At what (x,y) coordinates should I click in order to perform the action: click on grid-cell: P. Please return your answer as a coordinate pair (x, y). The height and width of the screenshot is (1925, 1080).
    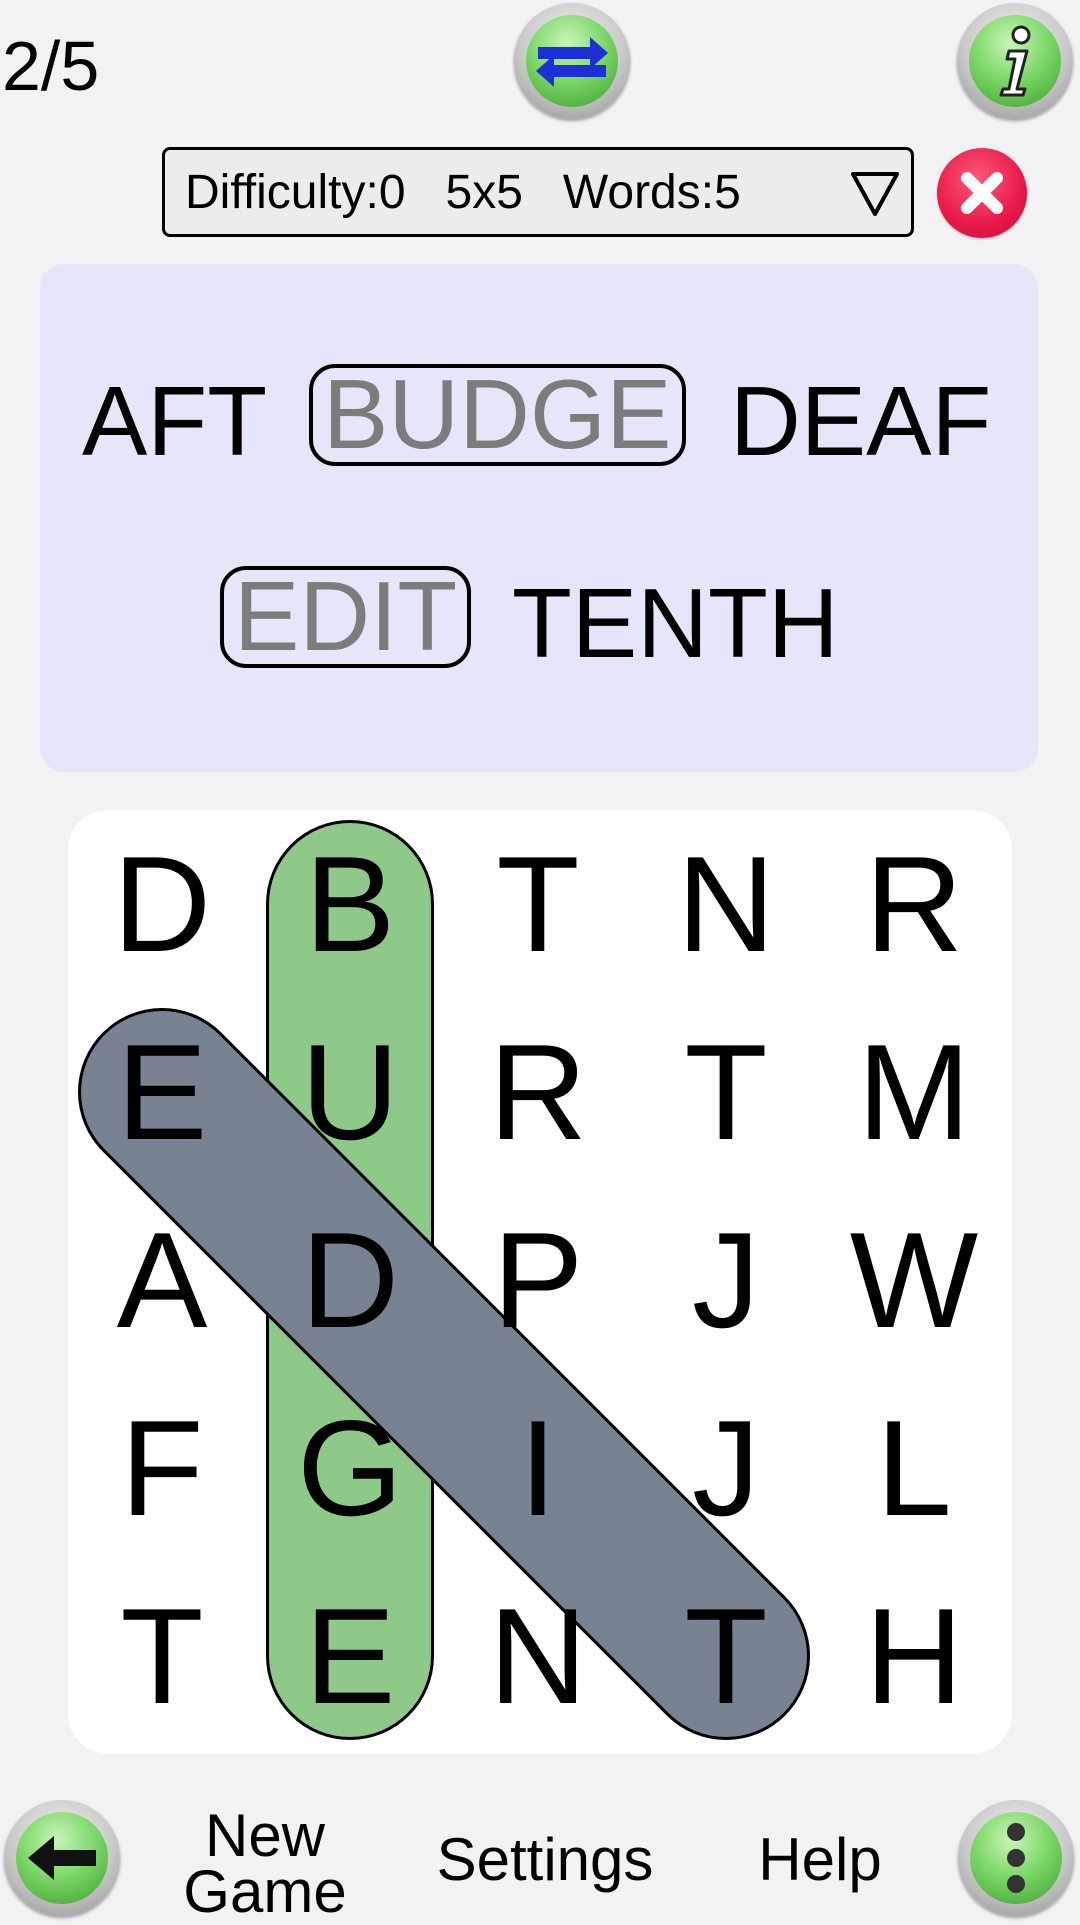
    Looking at the image, I should click on (538, 1280).